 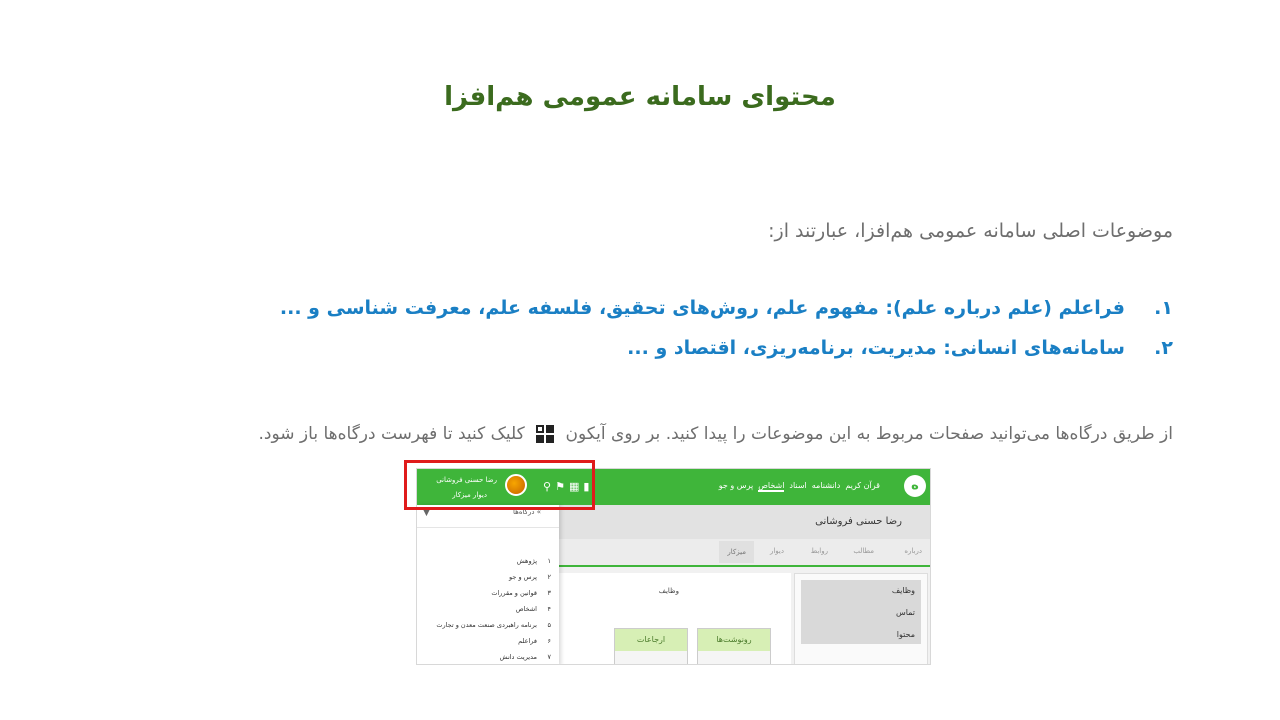 What do you see at coordinates (1163, 348) in the screenshot?
I see `topic-number: ۲.` at bounding box center [1163, 348].